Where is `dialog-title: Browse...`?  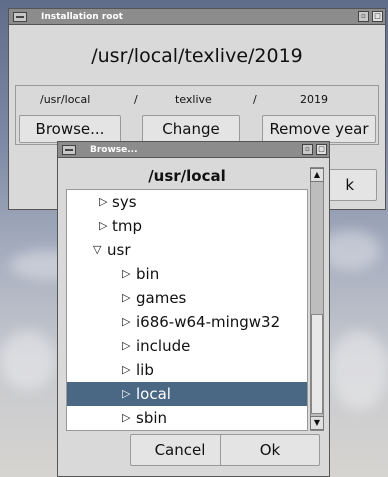
dialog-title: Browse... is located at coordinates (114, 150).